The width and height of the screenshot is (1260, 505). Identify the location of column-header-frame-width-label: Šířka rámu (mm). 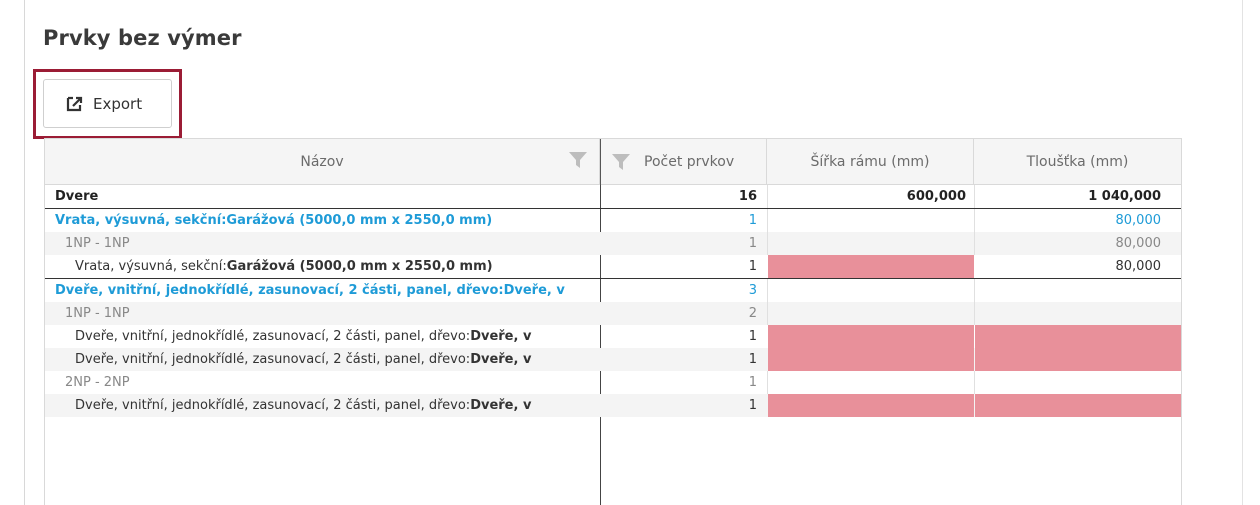
(870, 161).